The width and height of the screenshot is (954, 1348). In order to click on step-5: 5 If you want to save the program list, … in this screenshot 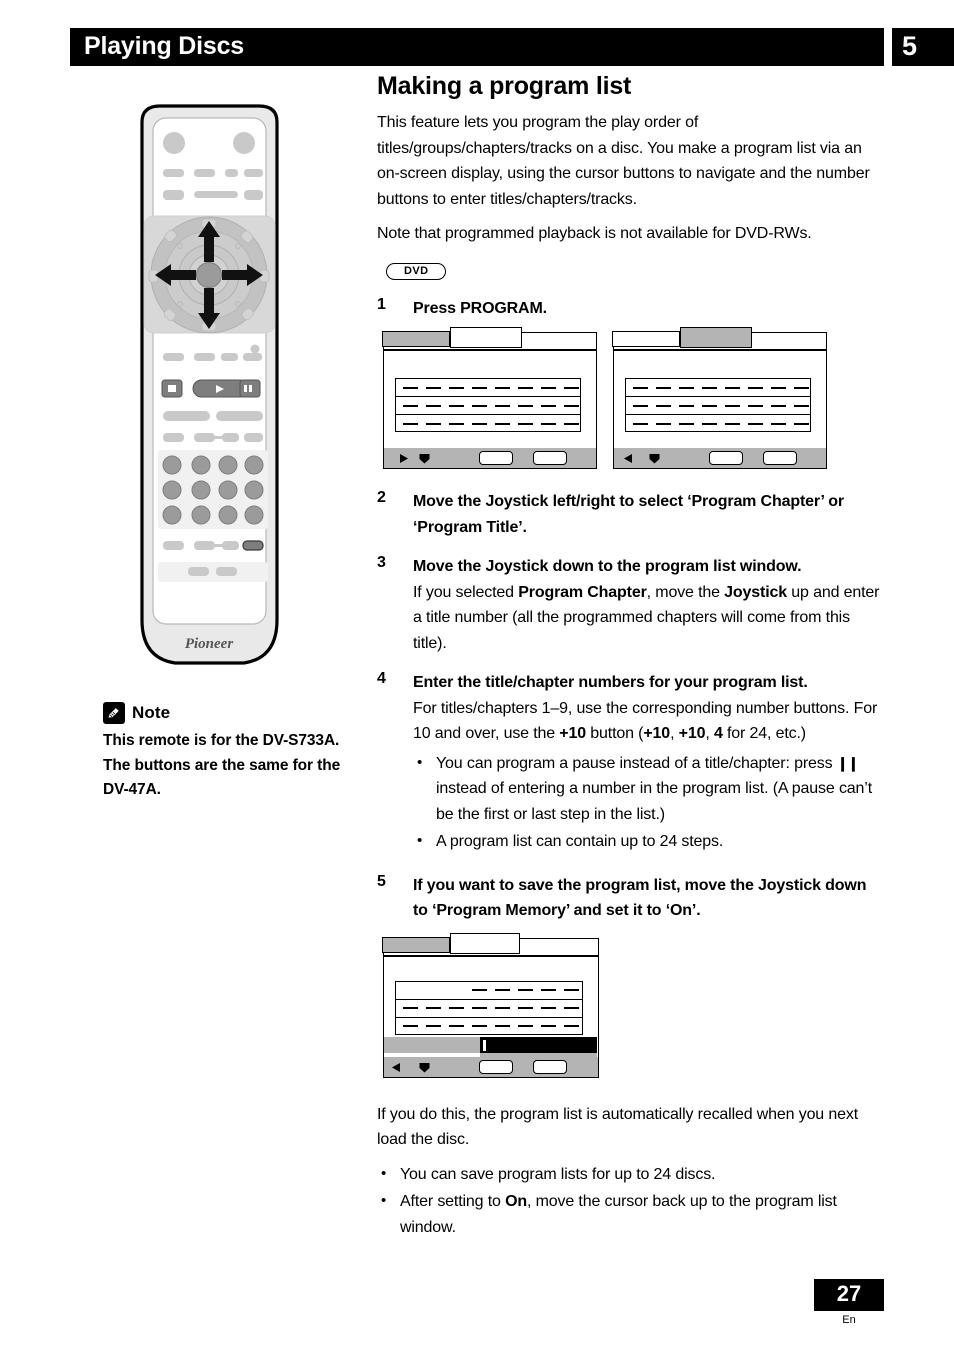, I will do `click(631, 898)`.